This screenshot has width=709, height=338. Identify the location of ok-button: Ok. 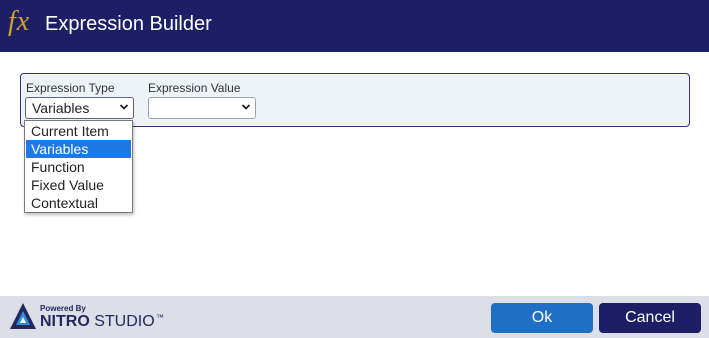
(542, 318).